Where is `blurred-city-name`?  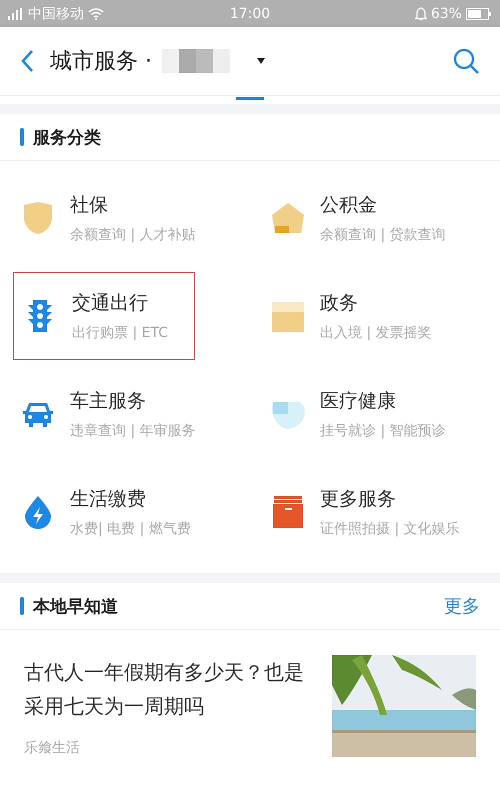 blurred-city-name is located at coordinates (196, 61).